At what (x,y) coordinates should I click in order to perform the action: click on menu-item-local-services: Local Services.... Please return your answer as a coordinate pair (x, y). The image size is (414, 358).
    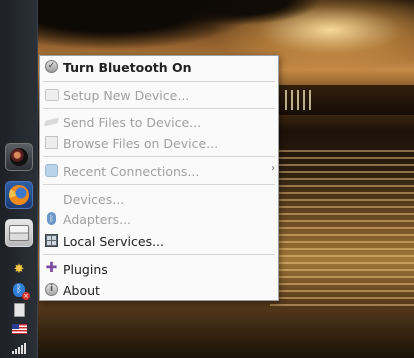
    Looking at the image, I should click on (159, 241).